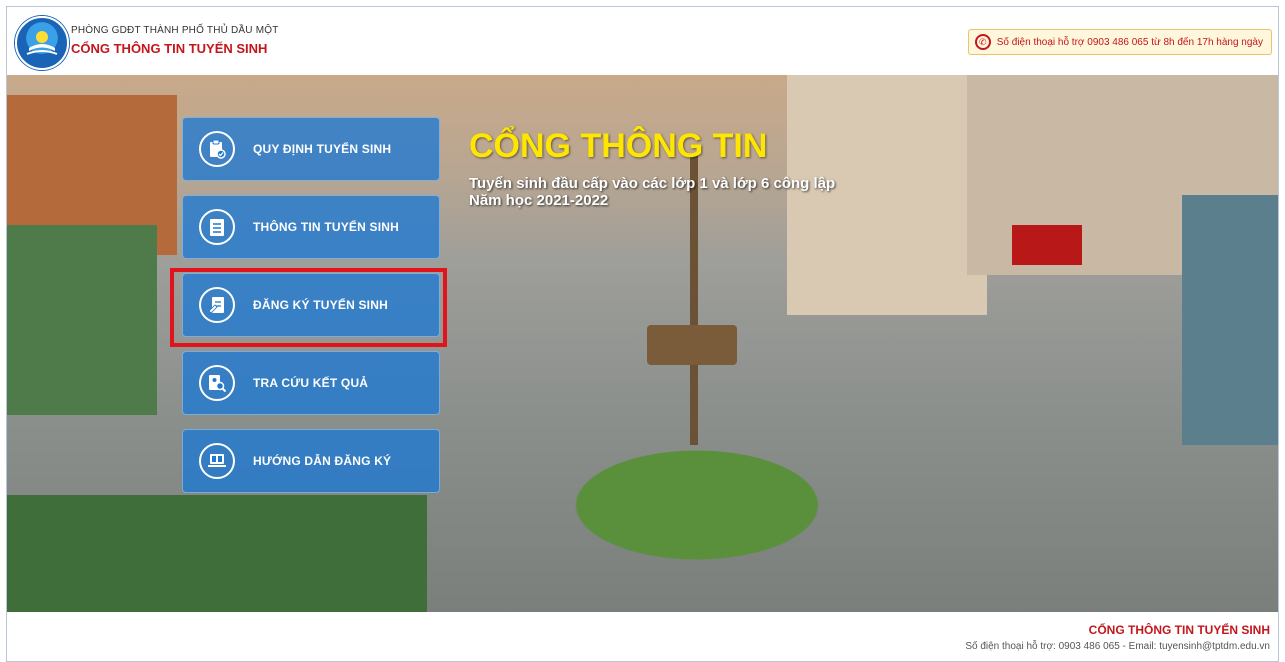  What do you see at coordinates (217, 383) in the screenshot?
I see `search-profile-icon` at bounding box center [217, 383].